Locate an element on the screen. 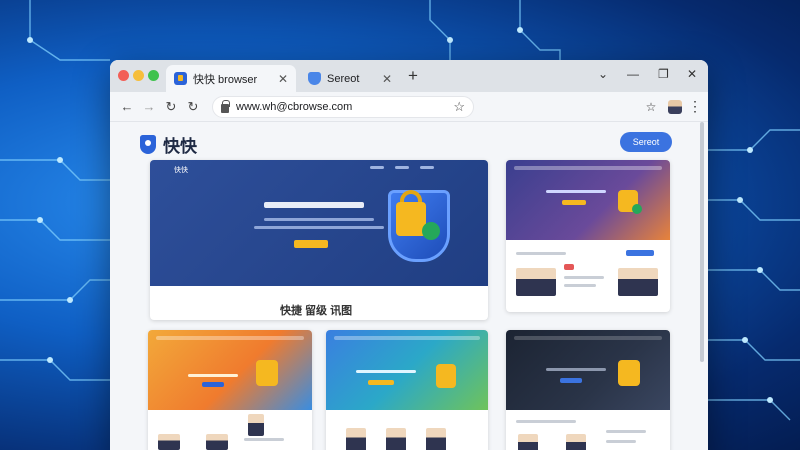 The image size is (800, 450). toolbar: ← → ↻ ↻ www.wh@cbrowse.com ☆ ☆ ⋮ is located at coordinates (409, 107).